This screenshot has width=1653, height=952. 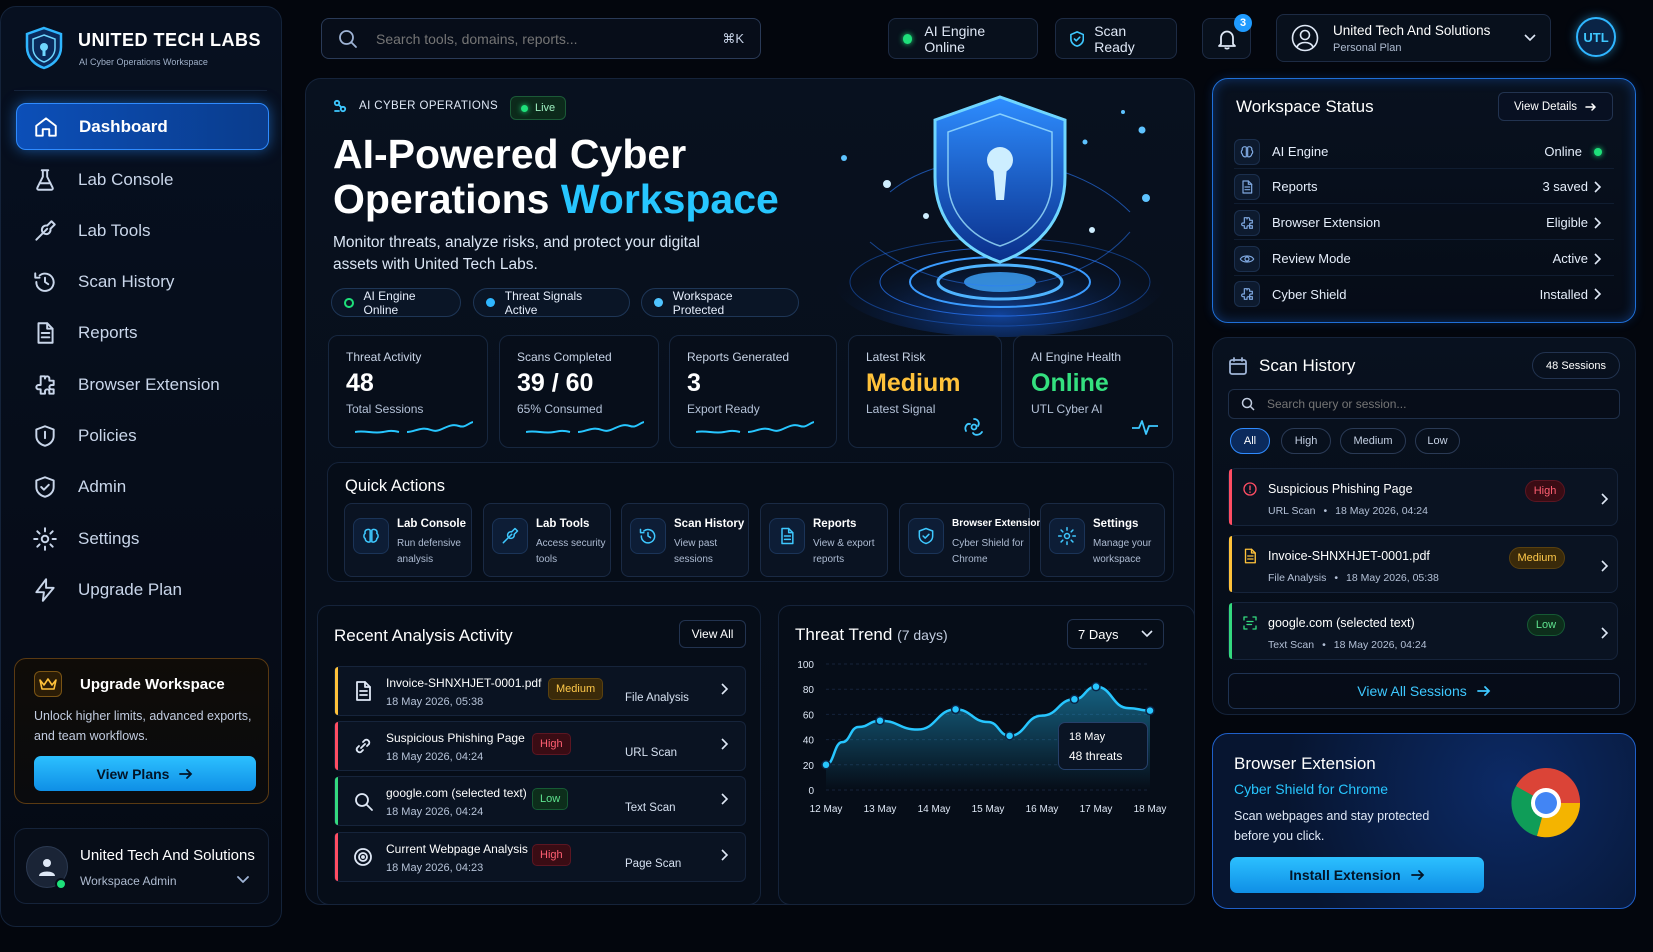 I want to click on home-icon, so click(x=46, y=127).